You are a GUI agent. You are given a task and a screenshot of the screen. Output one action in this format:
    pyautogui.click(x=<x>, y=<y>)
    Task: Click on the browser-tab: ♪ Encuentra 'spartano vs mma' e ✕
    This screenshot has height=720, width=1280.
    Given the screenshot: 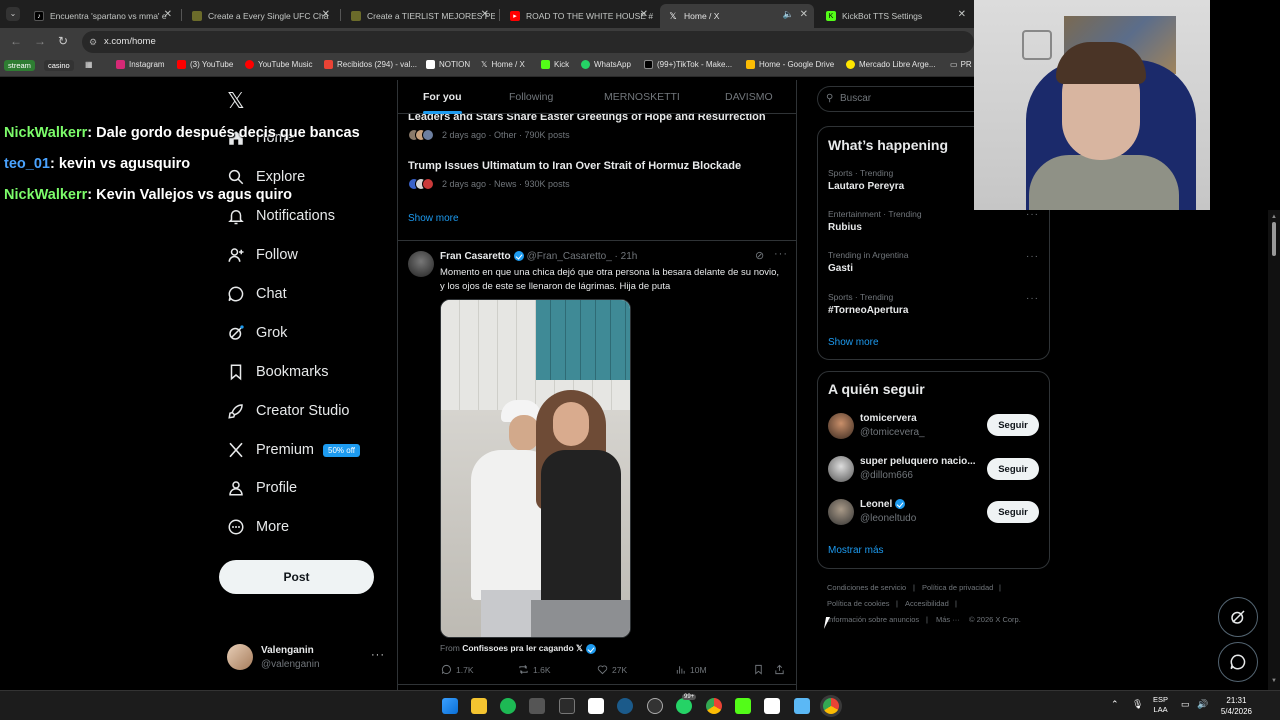 What is the action you would take?
    pyautogui.click(x=102, y=16)
    